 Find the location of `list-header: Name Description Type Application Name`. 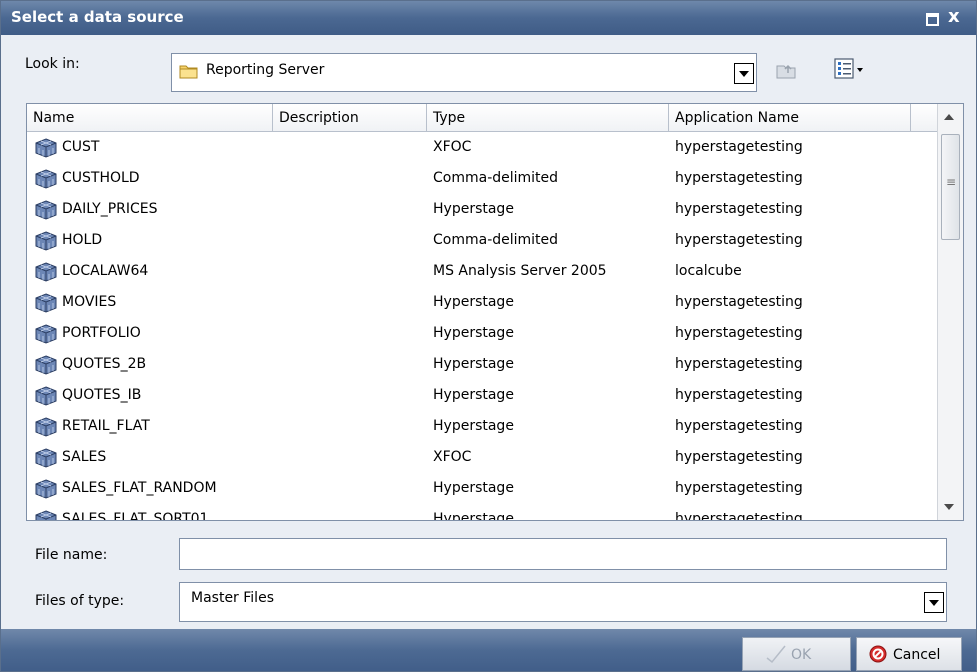

list-header: Name Description Type Application Name is located at coordinates (482, 118).